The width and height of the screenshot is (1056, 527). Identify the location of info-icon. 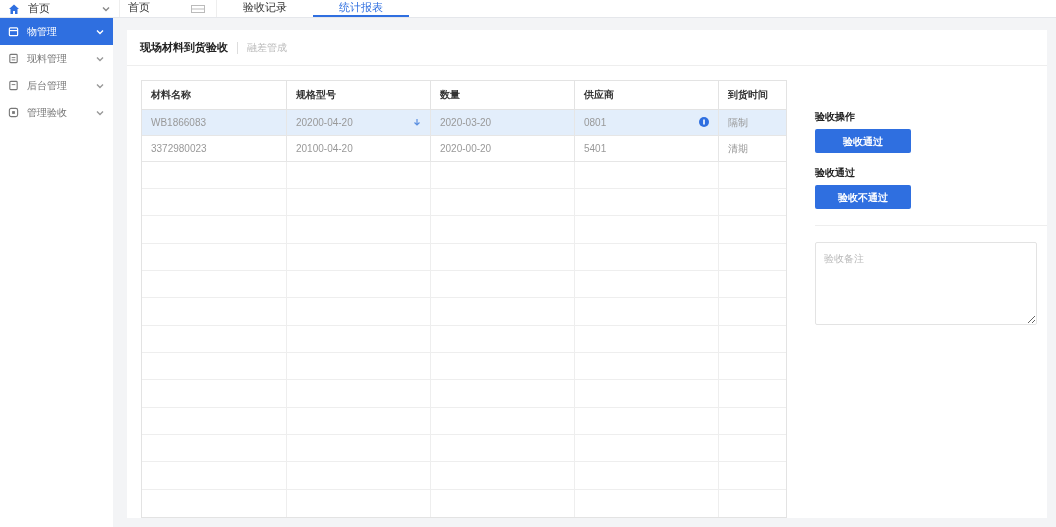
(704, 122).